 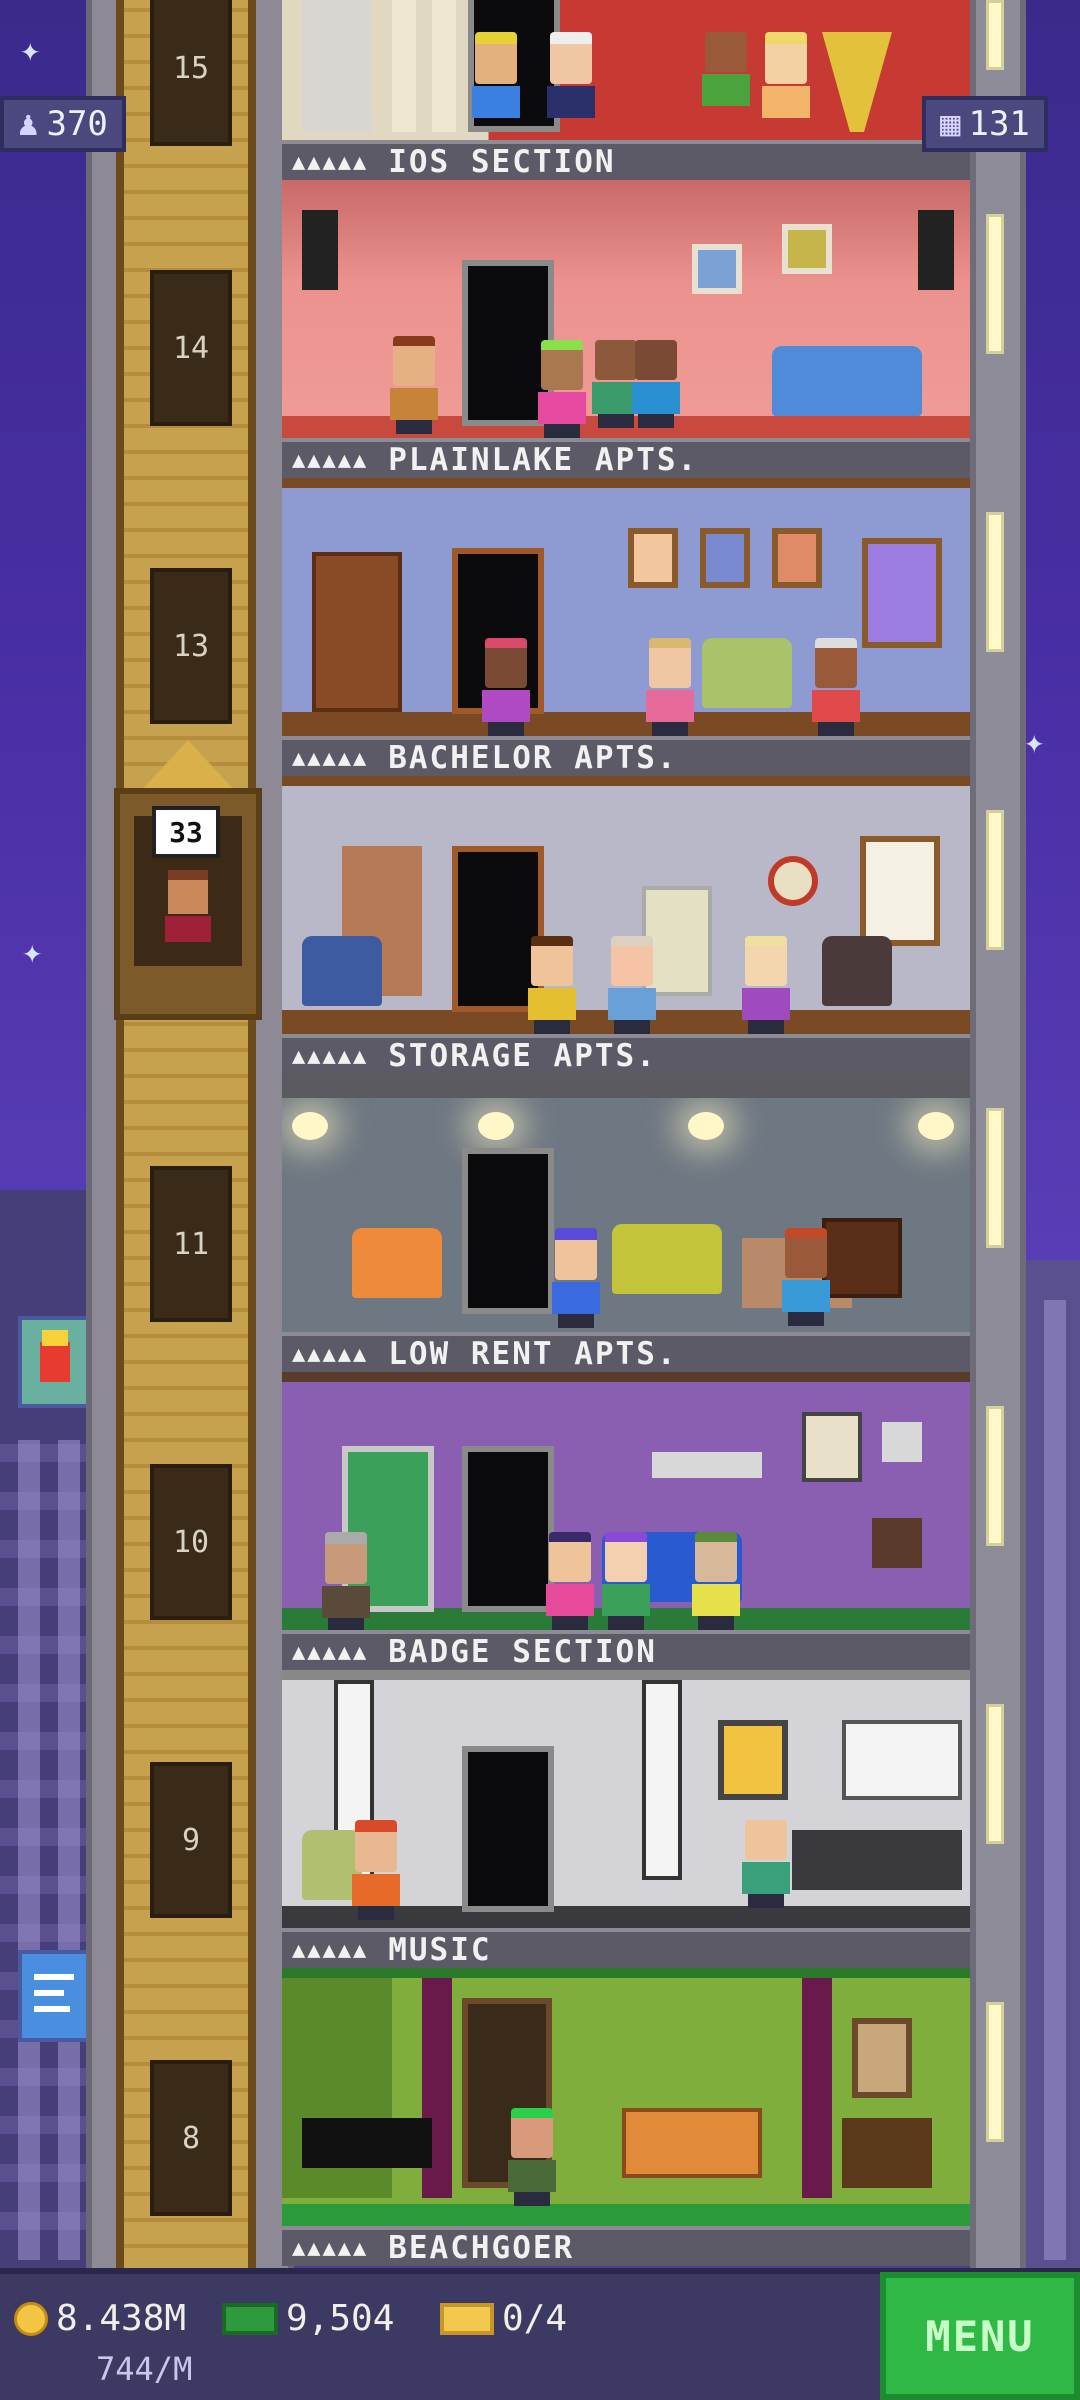 What do you see at coordinates (533, 758) in the screenshot?
I see `floor-name: BACHELOR APTS.` at bounding box center [533, 758].